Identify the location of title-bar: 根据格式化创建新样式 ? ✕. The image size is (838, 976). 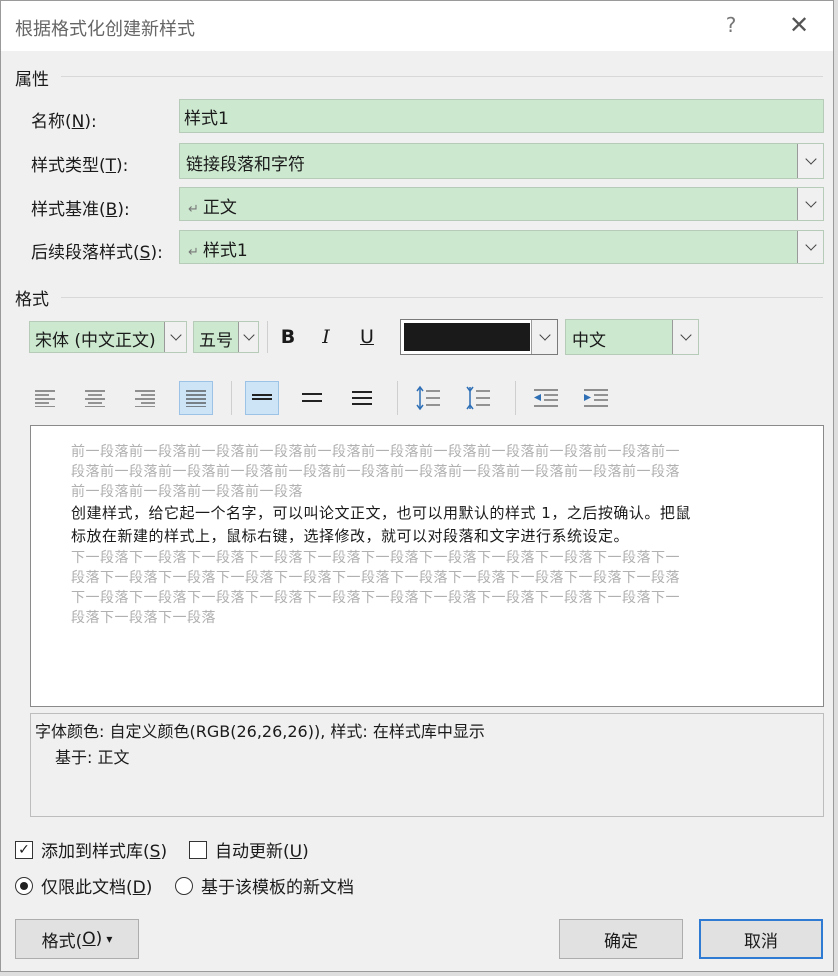
(417, 26).